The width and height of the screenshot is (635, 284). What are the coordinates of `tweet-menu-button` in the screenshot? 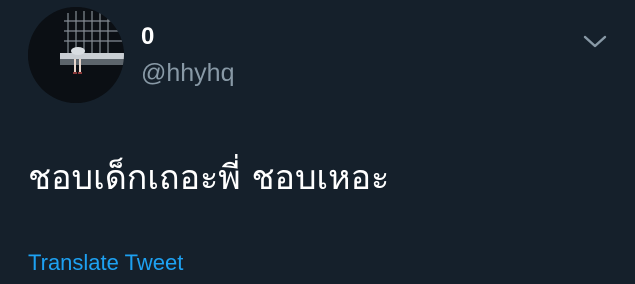 It's located at (595, 42).